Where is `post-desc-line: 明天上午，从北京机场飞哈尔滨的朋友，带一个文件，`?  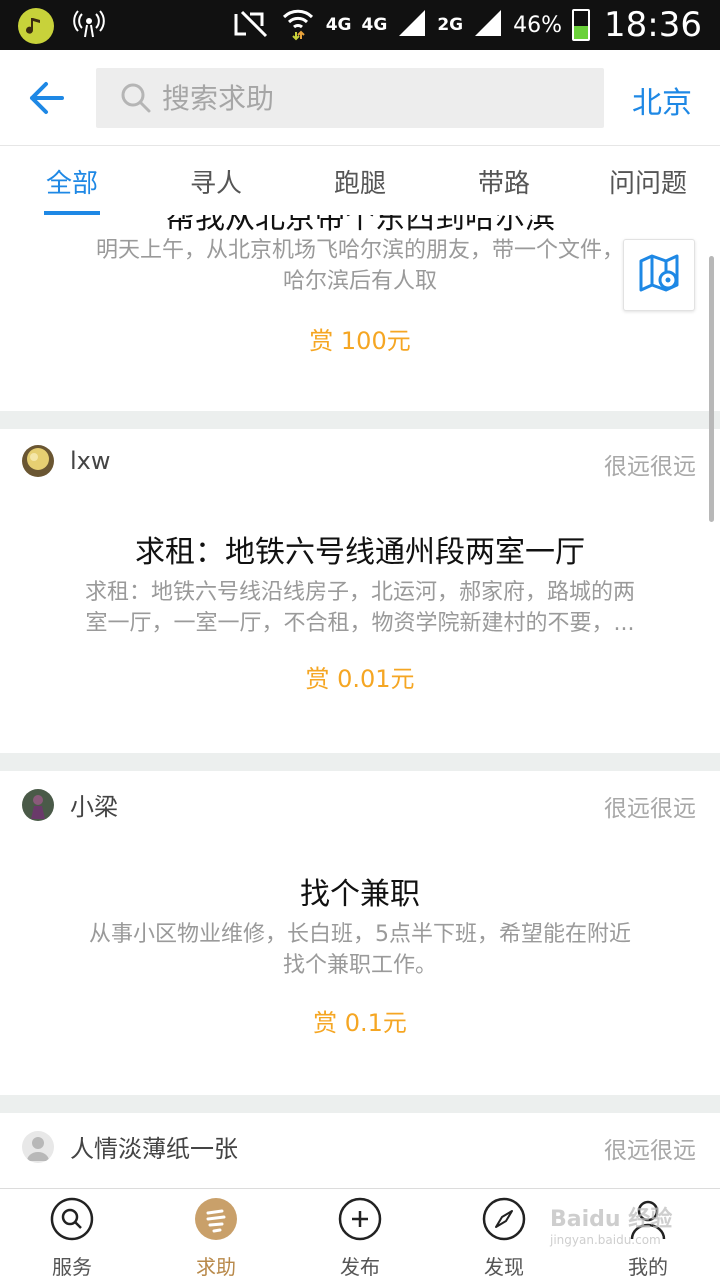 post-desc-line: 明天上午，从北京机场飞哈尔滨的朋友，带一个文件， is located at coordinates (359, 250).